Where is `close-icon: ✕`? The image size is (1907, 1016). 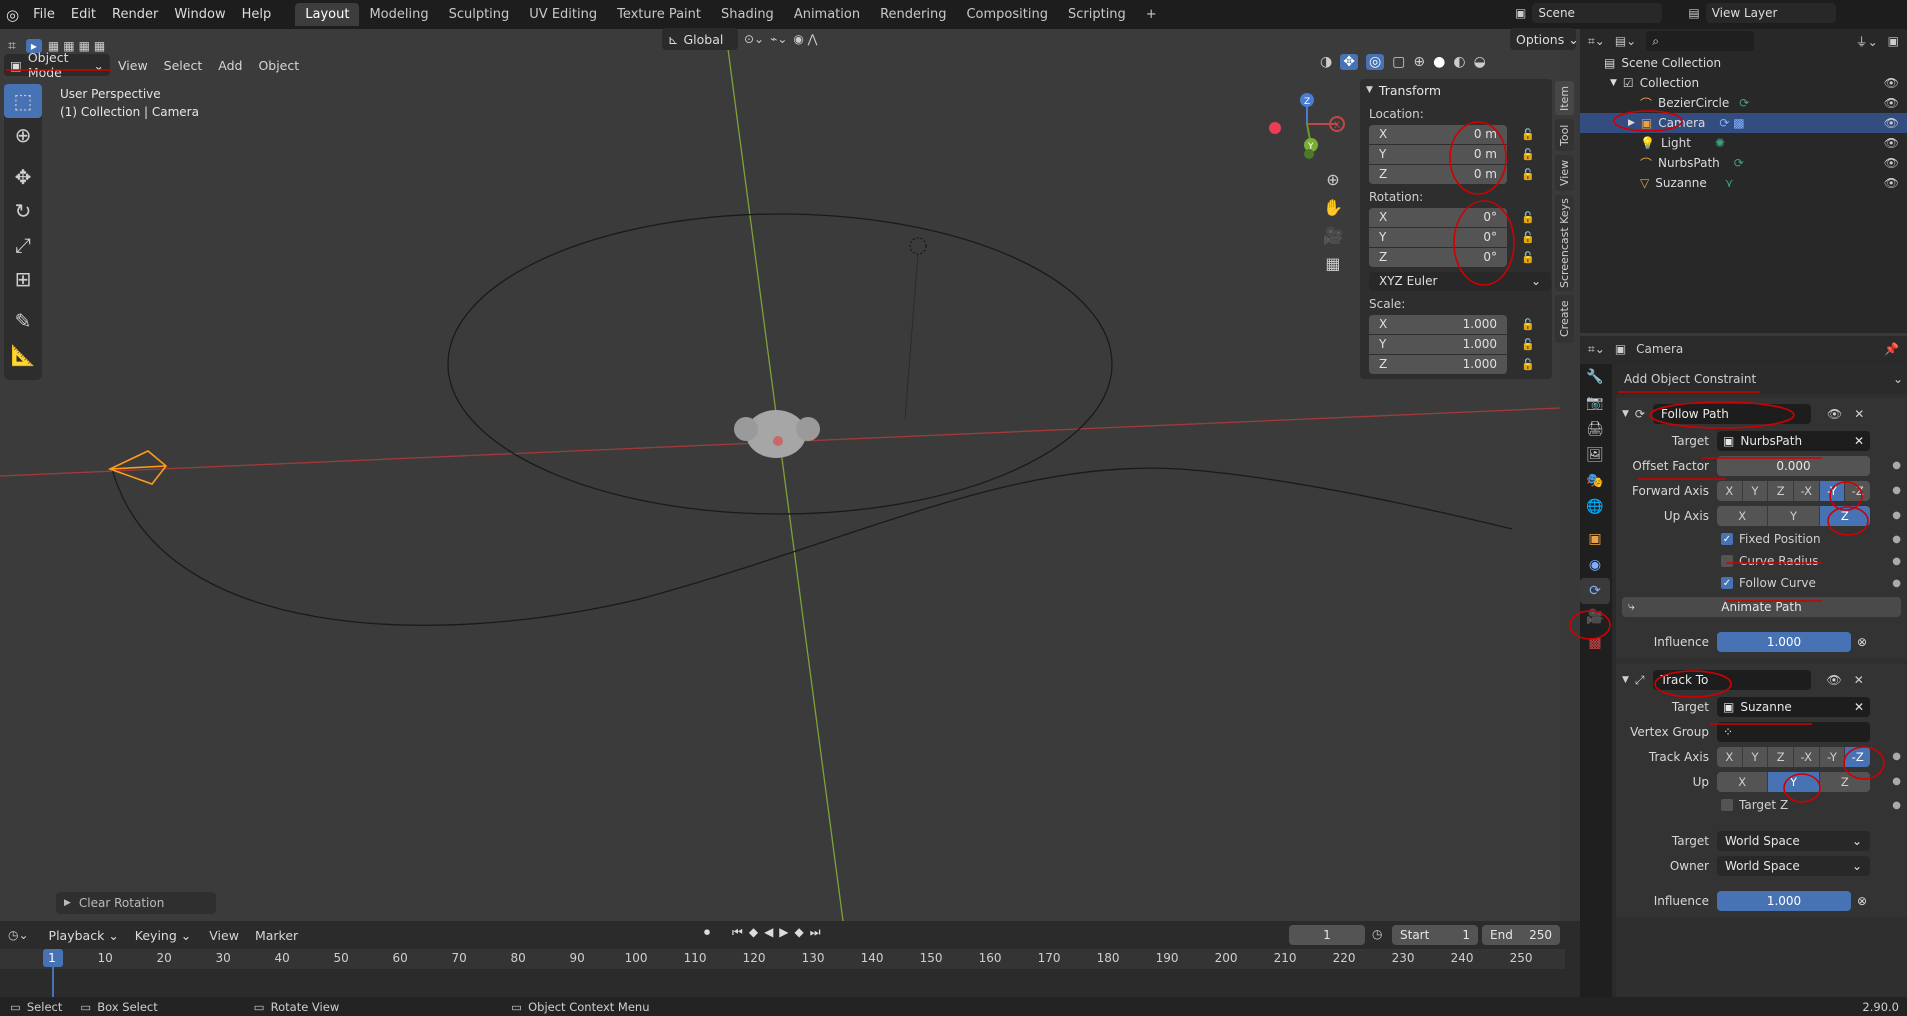
close-icon: ✕ is located at coordinates (1859, 680).